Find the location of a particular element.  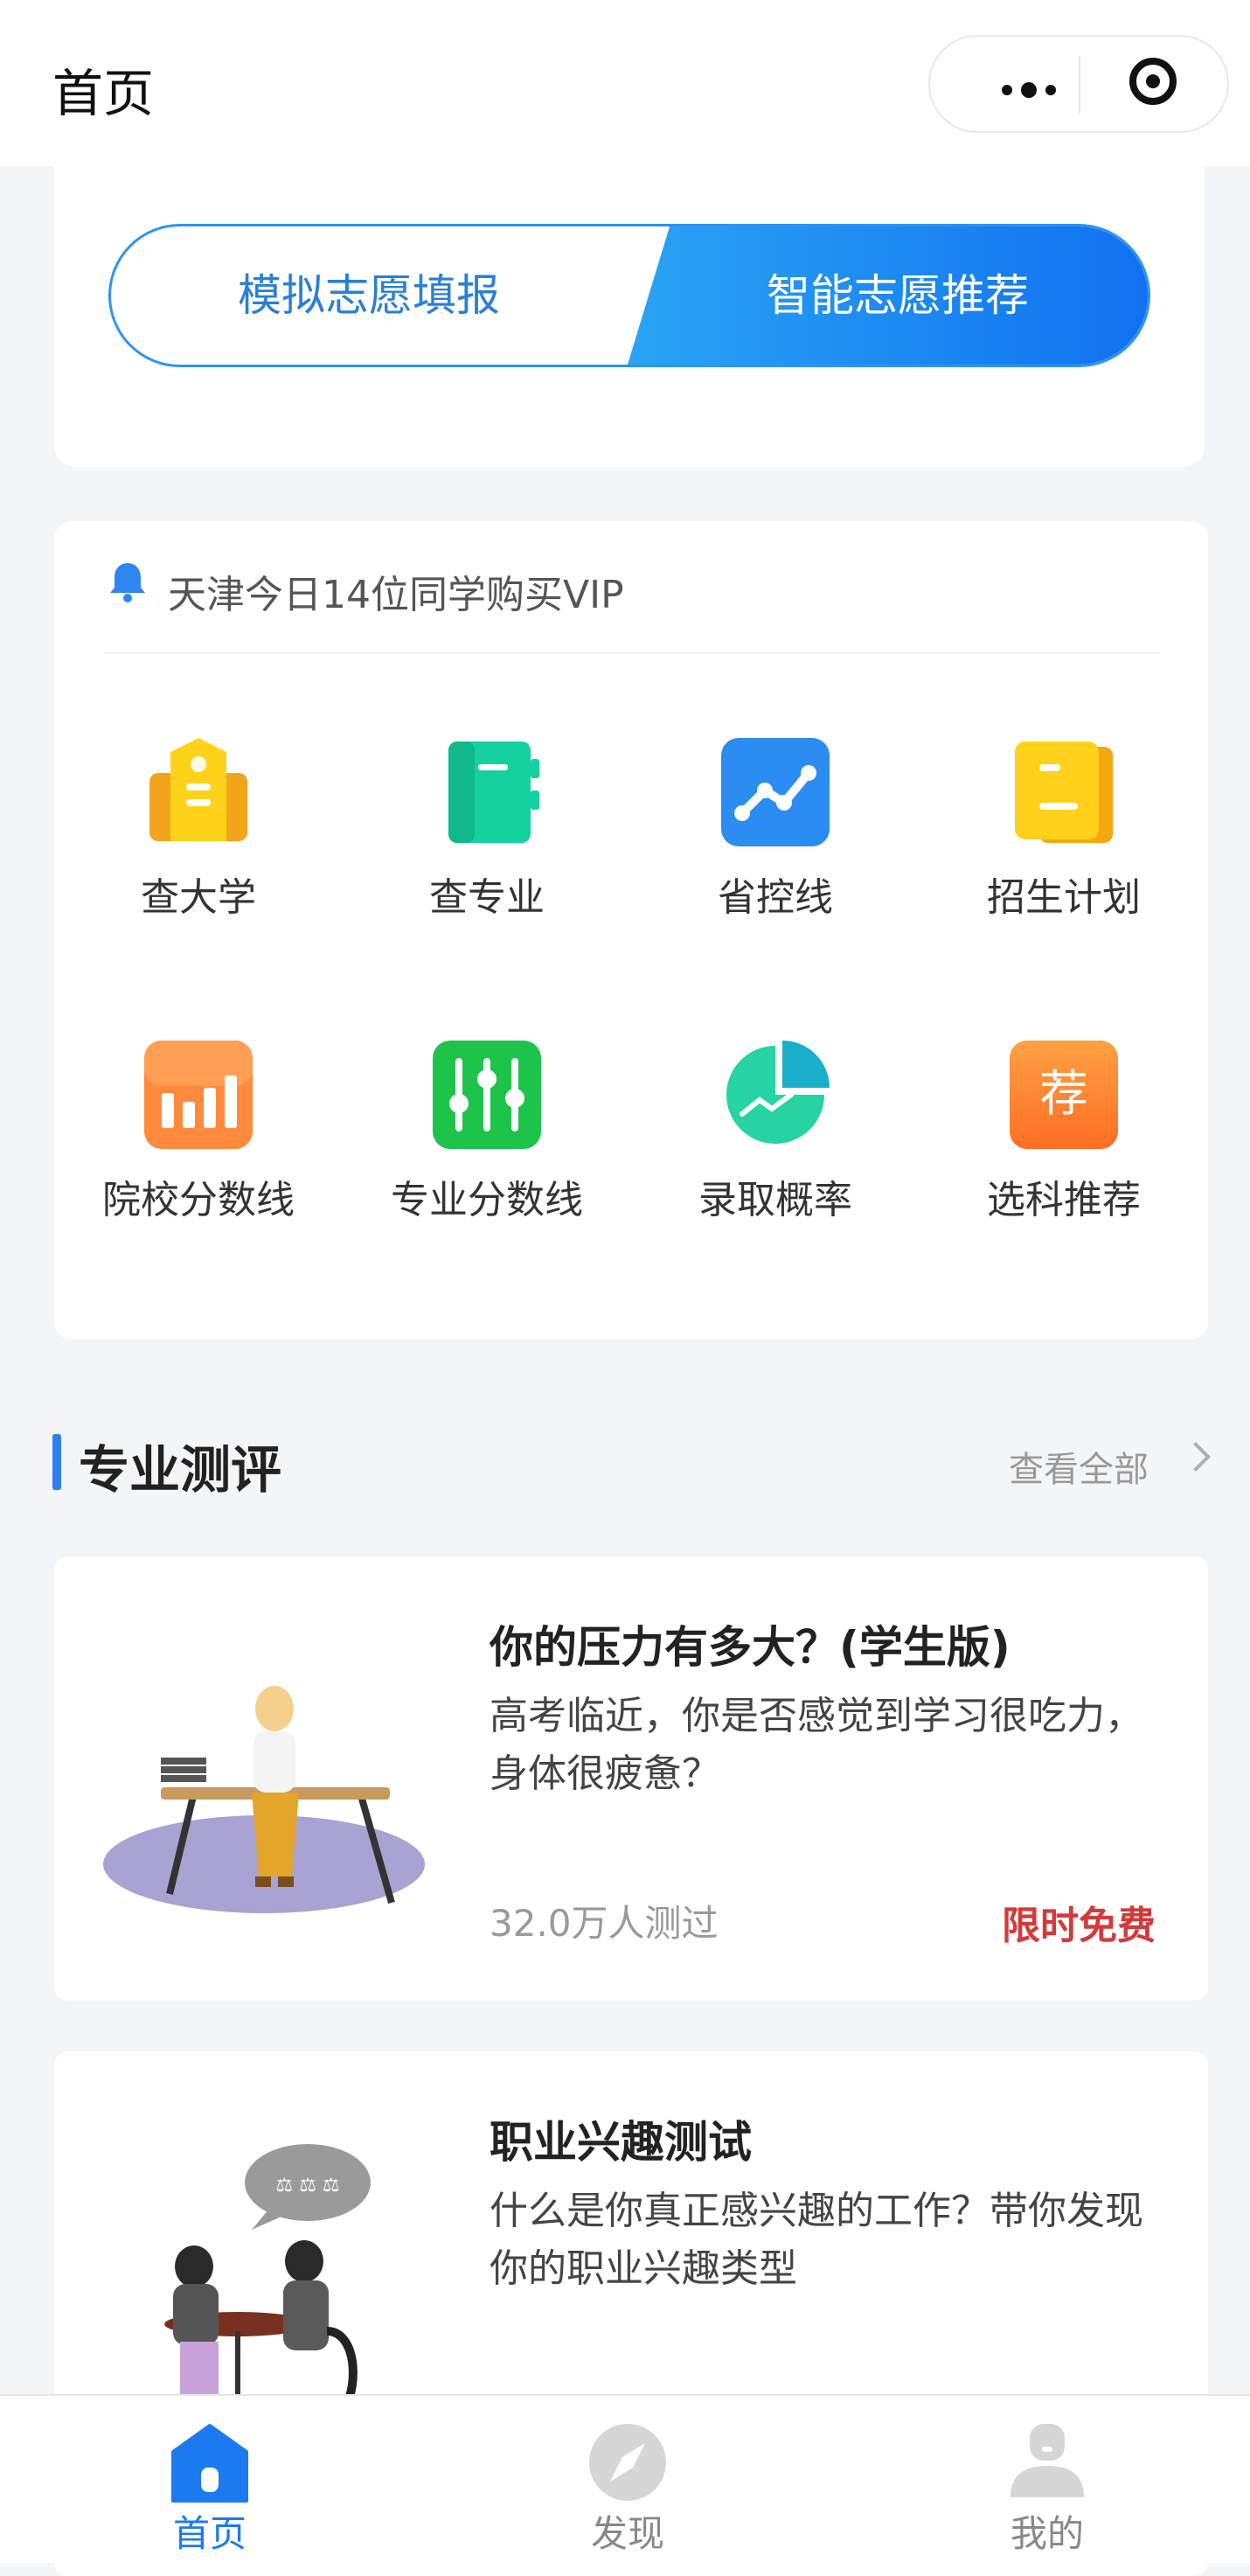

close-target-icon is located at coordinates (1153, 81).